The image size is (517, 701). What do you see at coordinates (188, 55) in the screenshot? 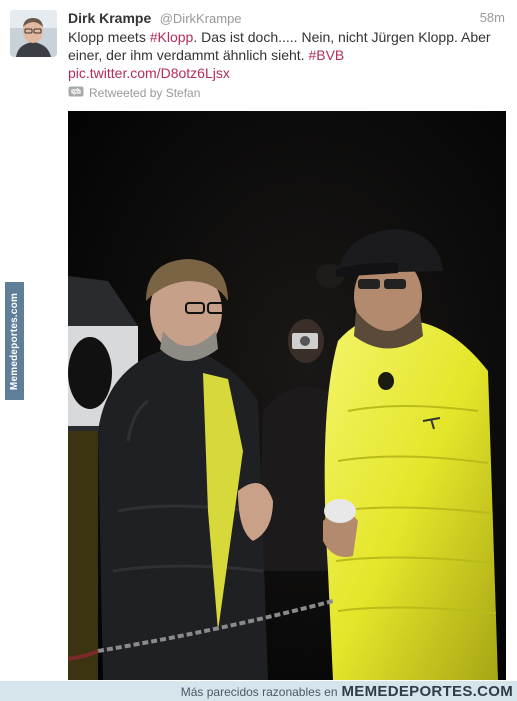
I see `tweet-text-part: einer, der ihm verdammt ähnlich sieht.` at bounding box center [188, 55].